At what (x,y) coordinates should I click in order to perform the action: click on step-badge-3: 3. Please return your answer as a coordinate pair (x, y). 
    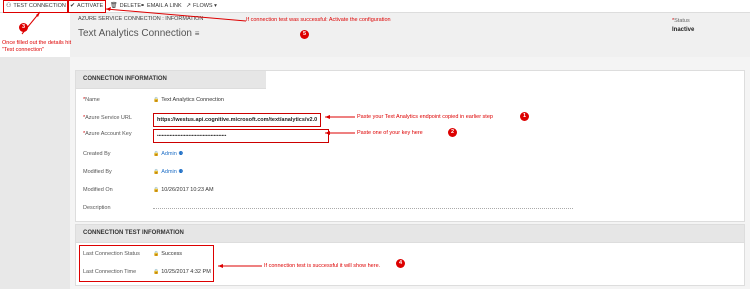
    Looking at the image, I should click on (23, 27).